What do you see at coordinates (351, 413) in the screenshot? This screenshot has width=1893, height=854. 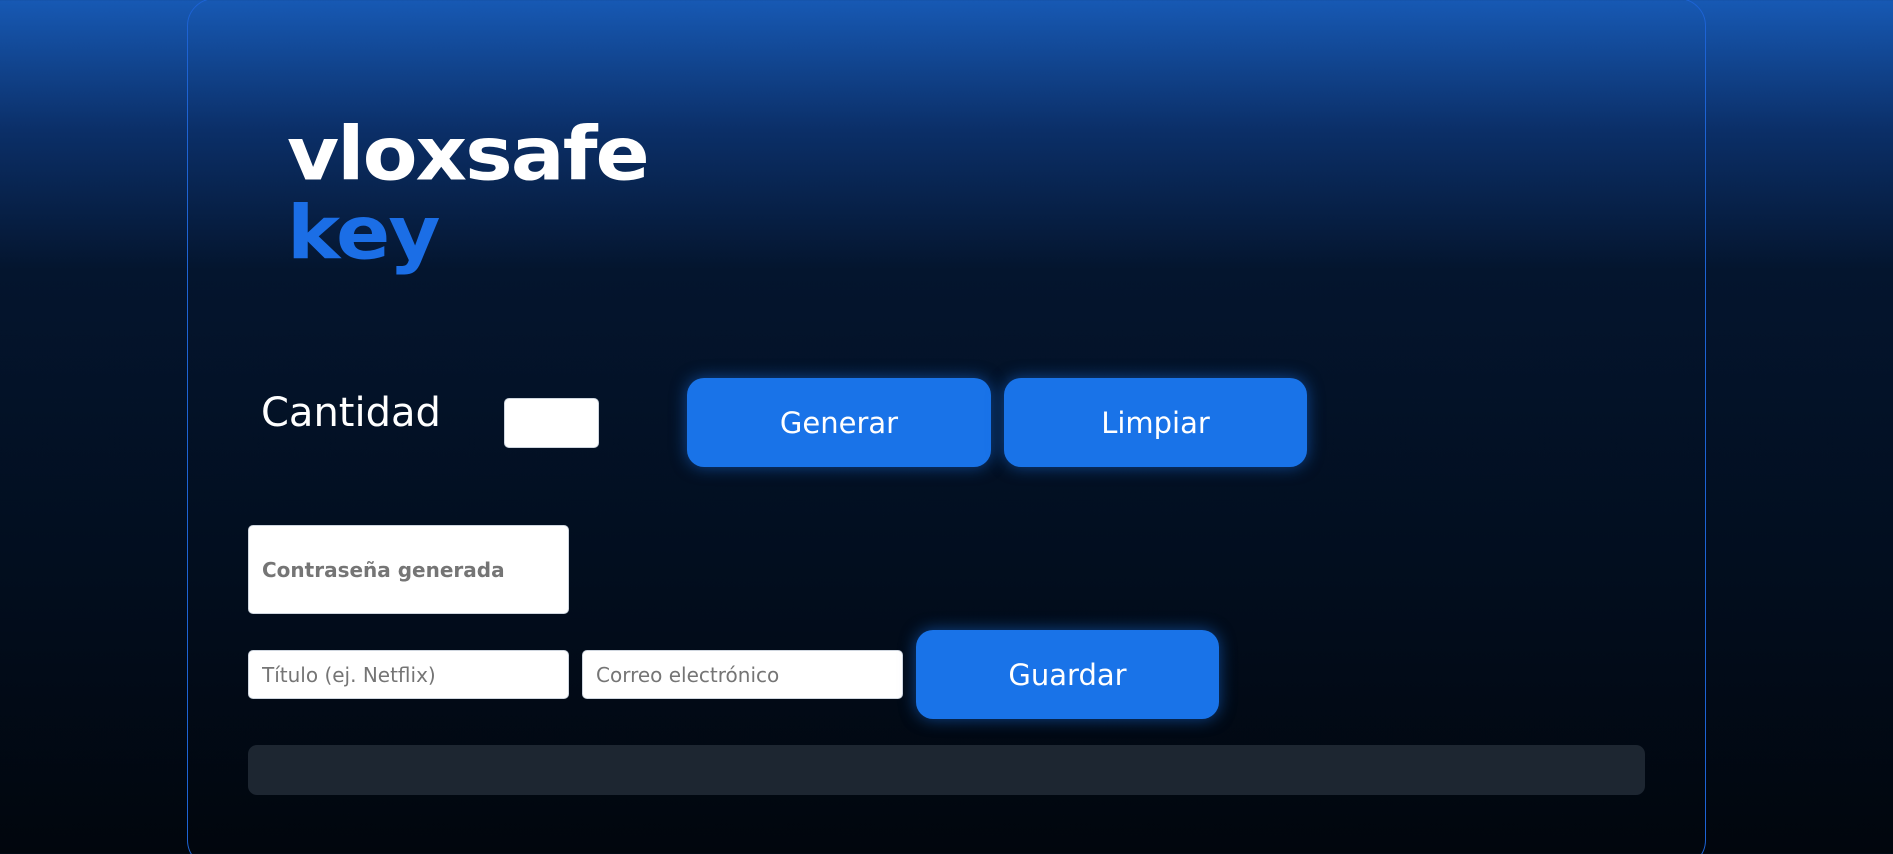 I see `quantity-label: Cantidad` at bounding box center [351, 413].